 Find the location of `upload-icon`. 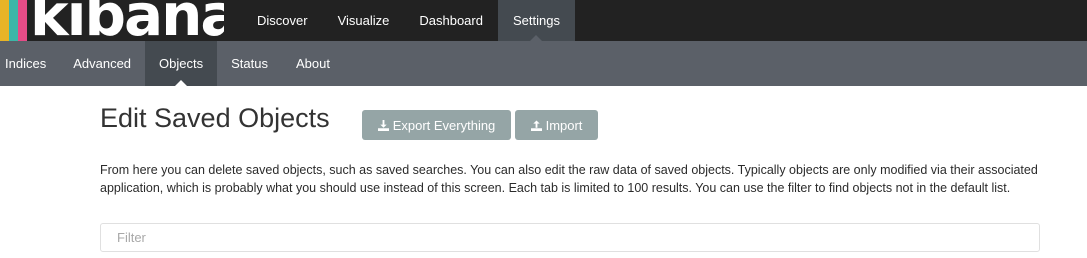

upload-icon is located at coordinates (536, 125).